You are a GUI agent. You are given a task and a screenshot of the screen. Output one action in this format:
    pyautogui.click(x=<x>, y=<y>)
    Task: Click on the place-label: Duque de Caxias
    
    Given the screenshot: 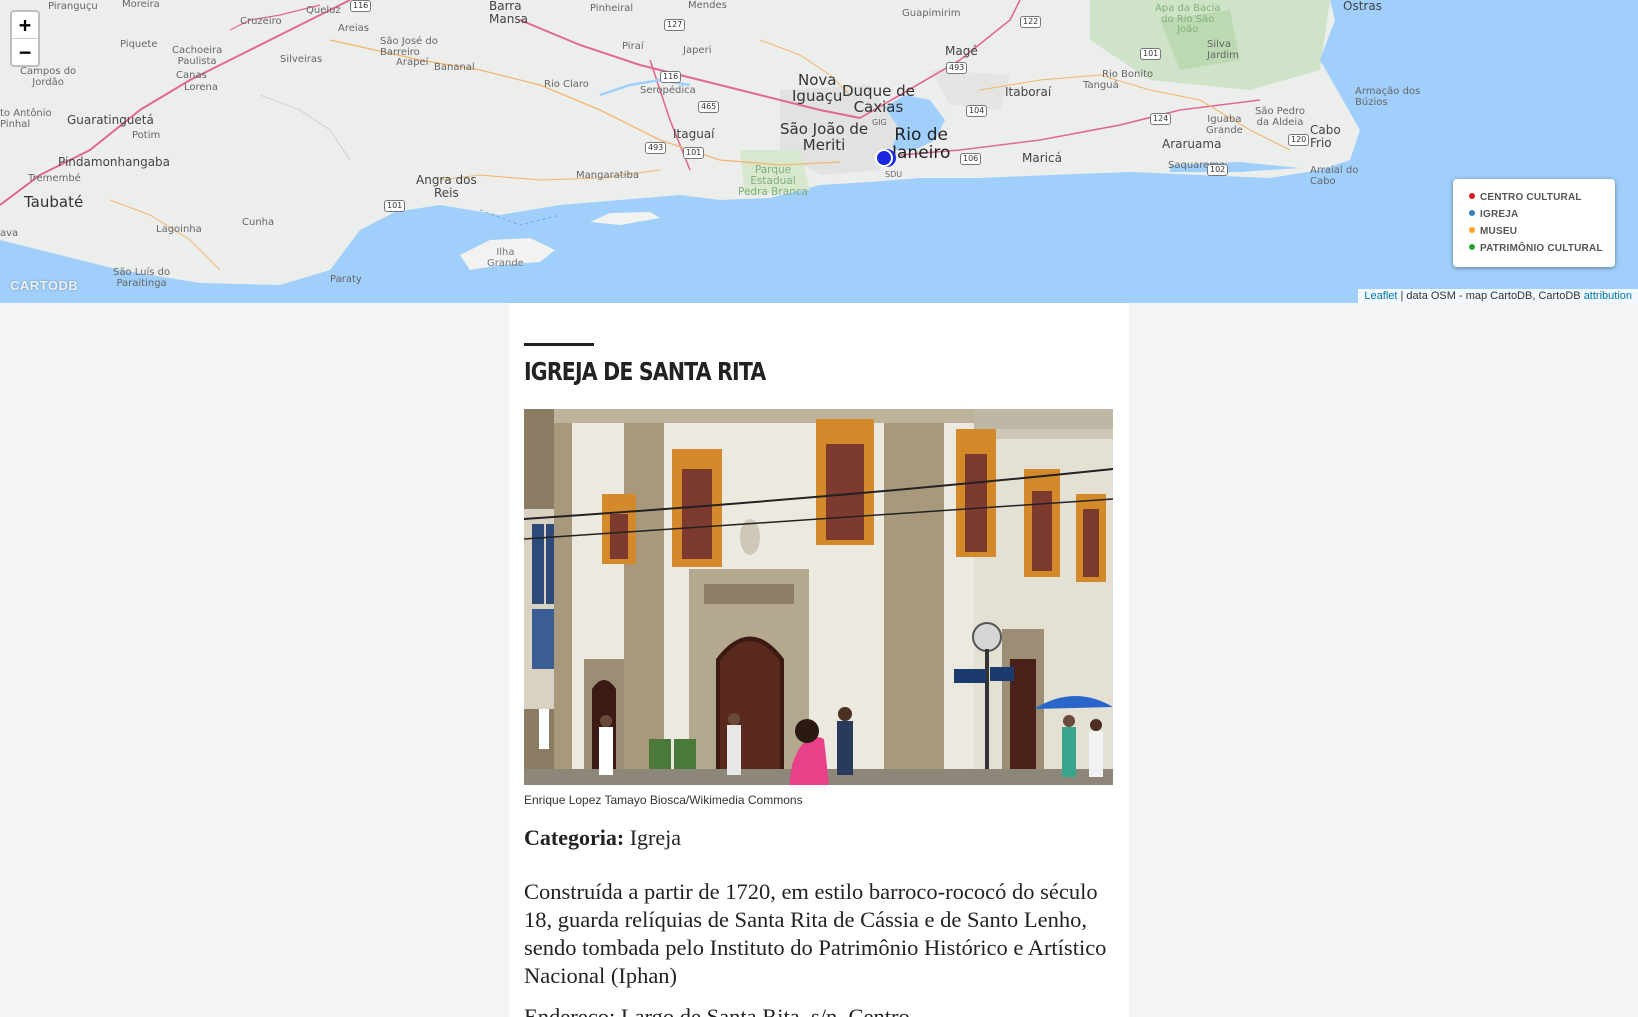 What is the action you would take?
    pyautogui.click(x=878, y=99)
    